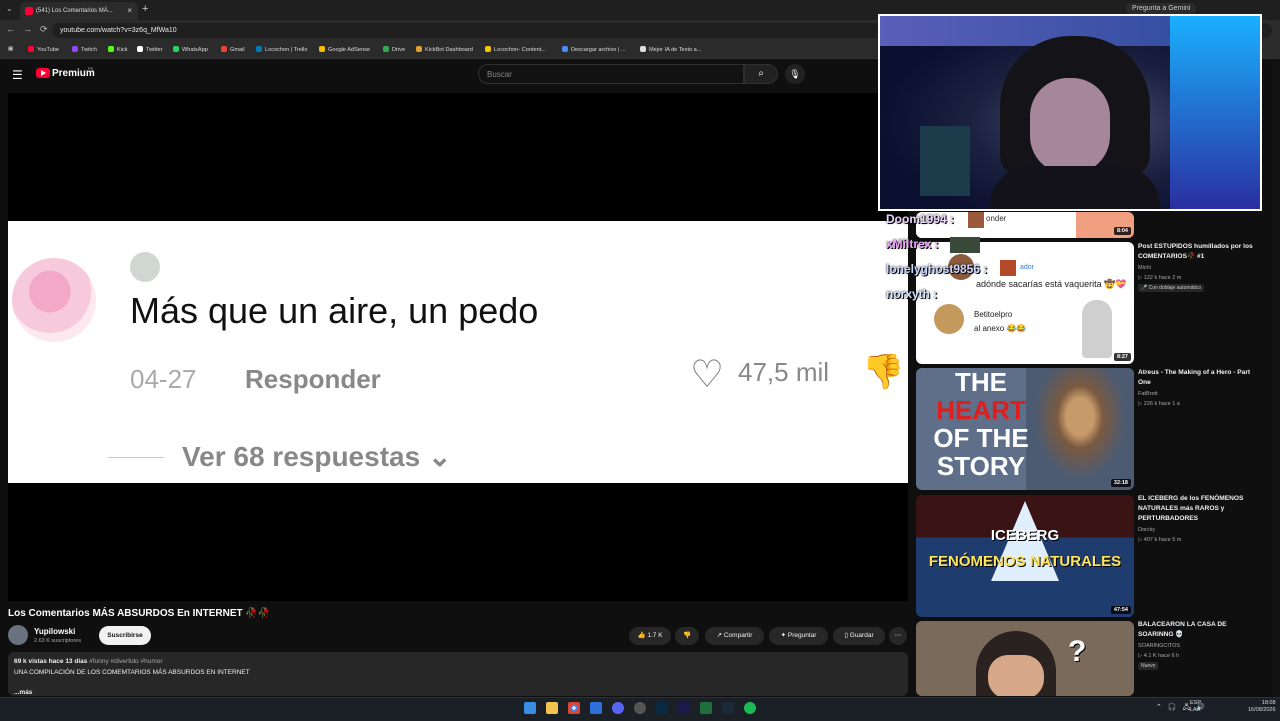  I want to click on comment-avatar, so click(54, 300).